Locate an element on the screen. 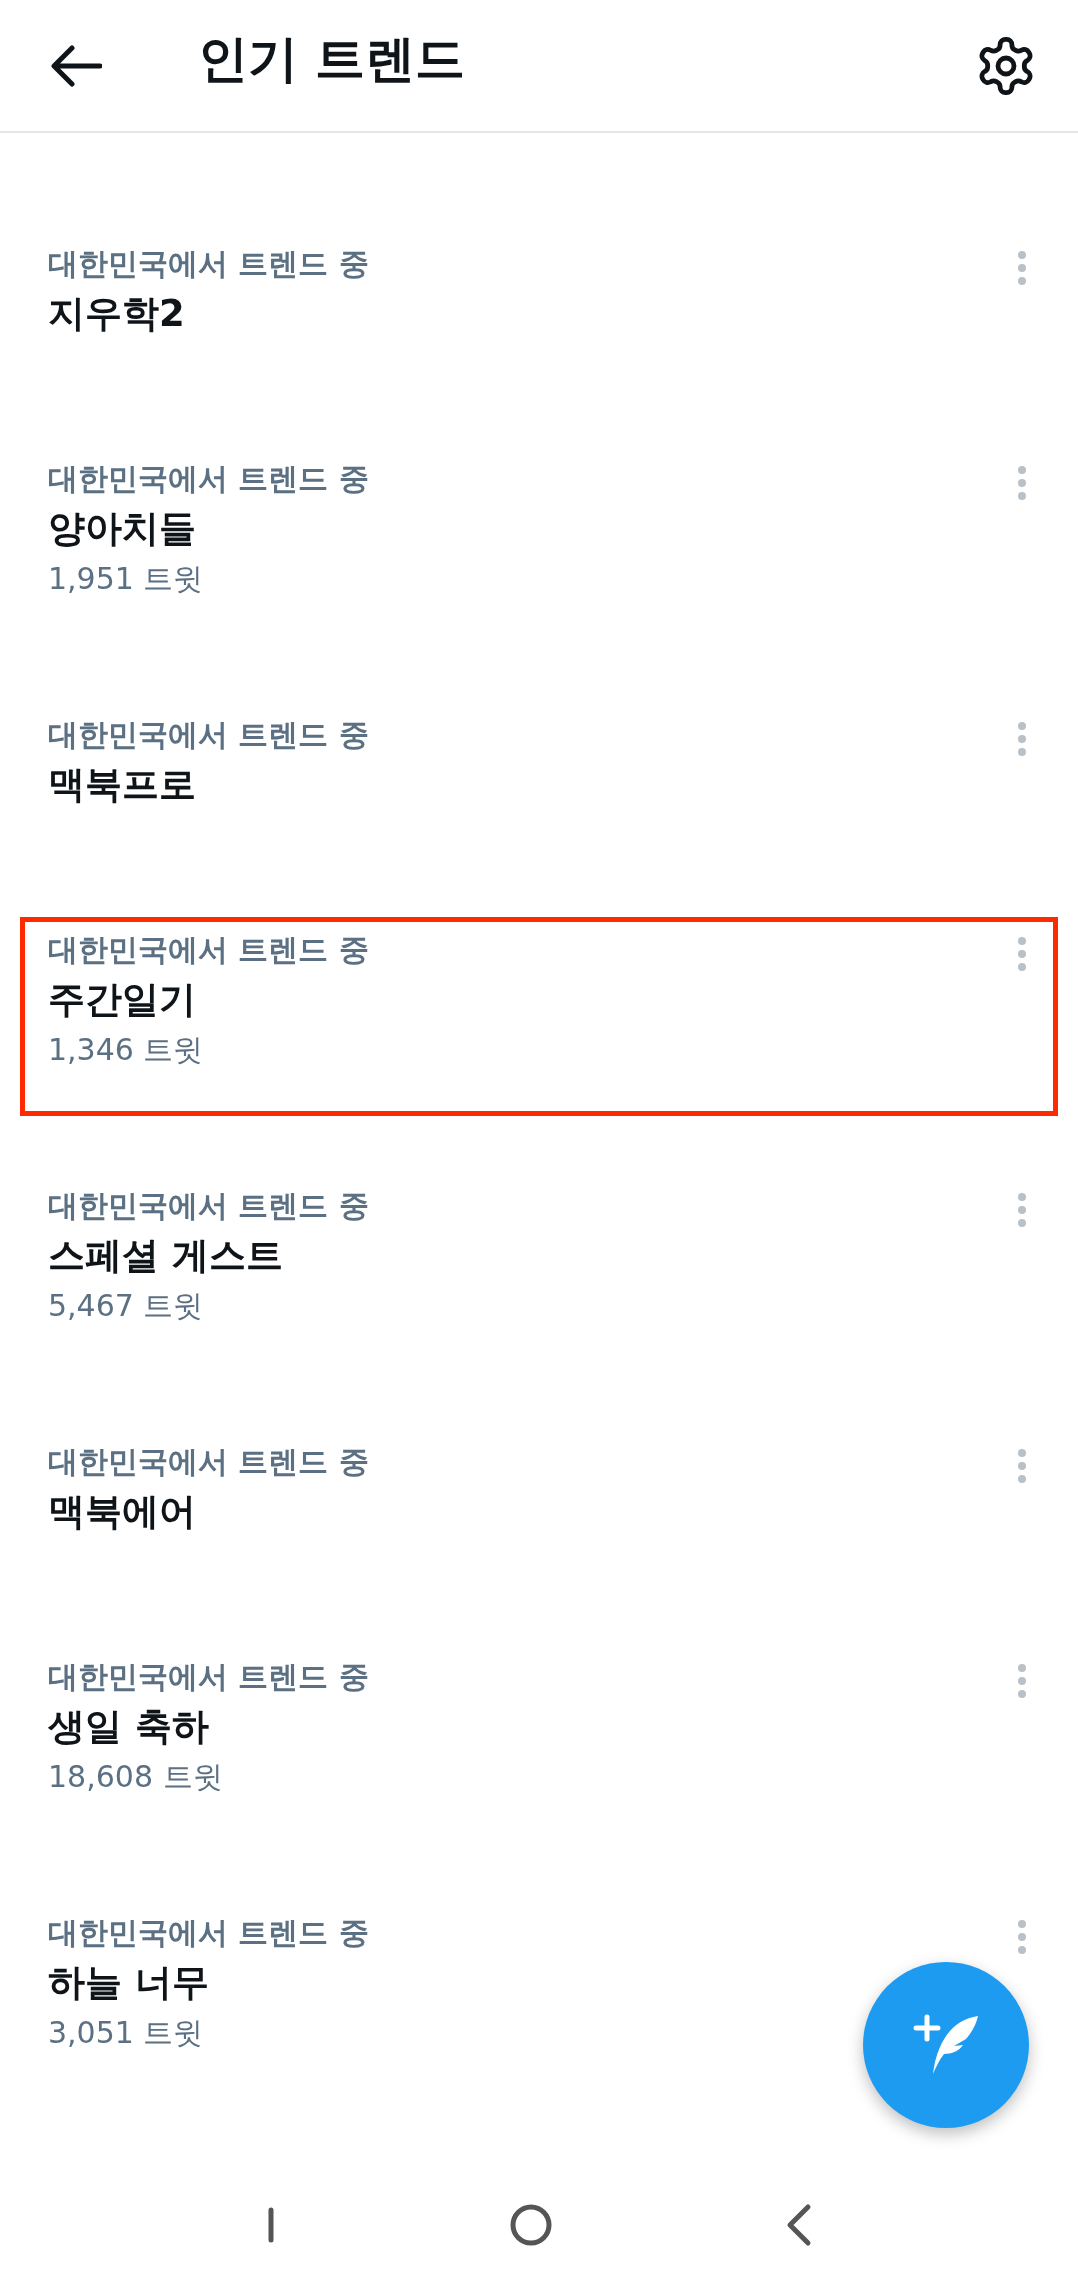 The height and width of the screenshot is (2293, 1078). tweet-count: 3,051 트윗 is located at coordinates (126, 2033).